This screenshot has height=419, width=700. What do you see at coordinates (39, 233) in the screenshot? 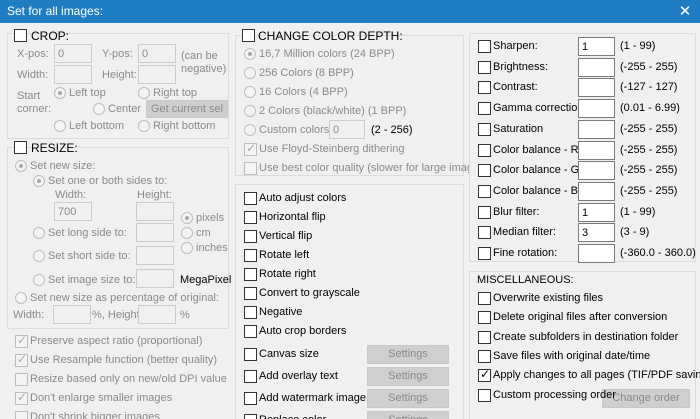
I see `set-long-side-radio` at bounding box center [39, 233].